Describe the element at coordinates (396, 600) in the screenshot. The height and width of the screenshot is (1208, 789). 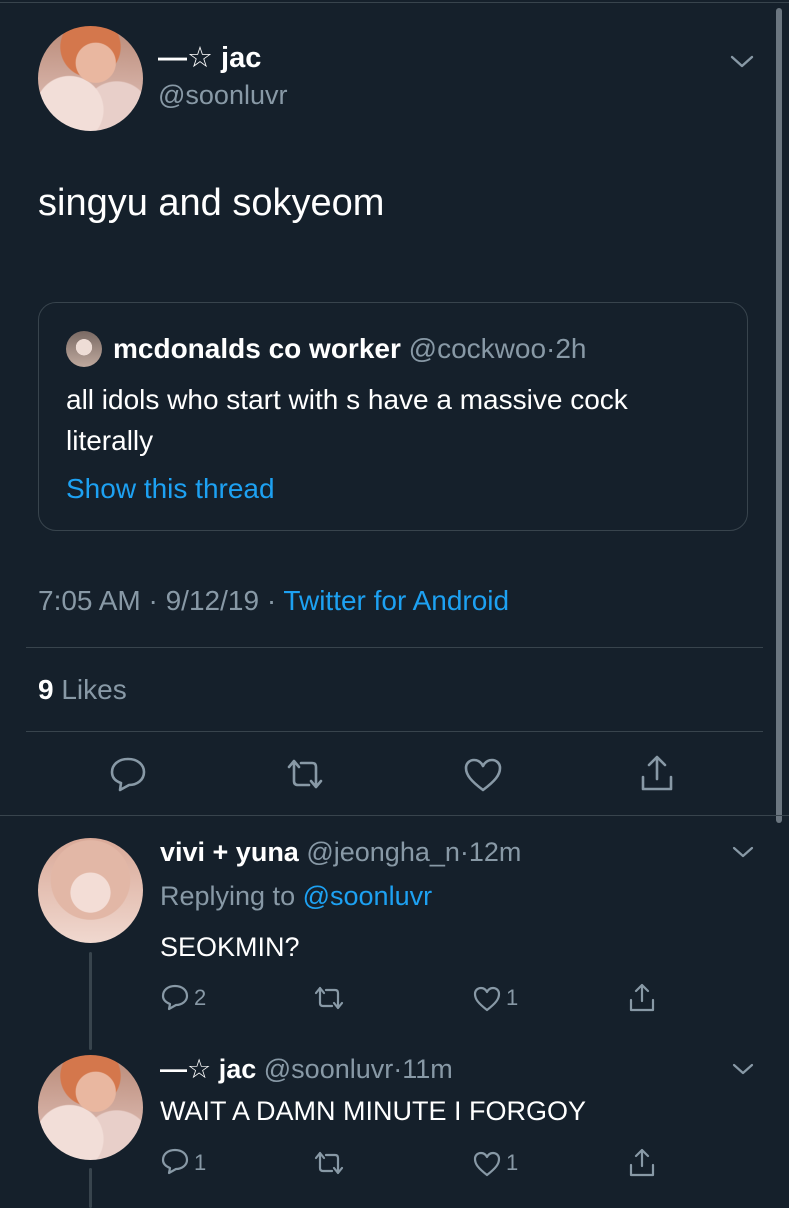
I see `tweet-source-link: Twitter for Android` at that location.